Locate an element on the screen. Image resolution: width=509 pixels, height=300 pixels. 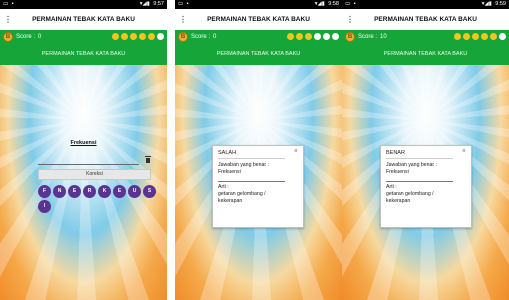
status-time: 9:58 is located at coordinates (333, 4).